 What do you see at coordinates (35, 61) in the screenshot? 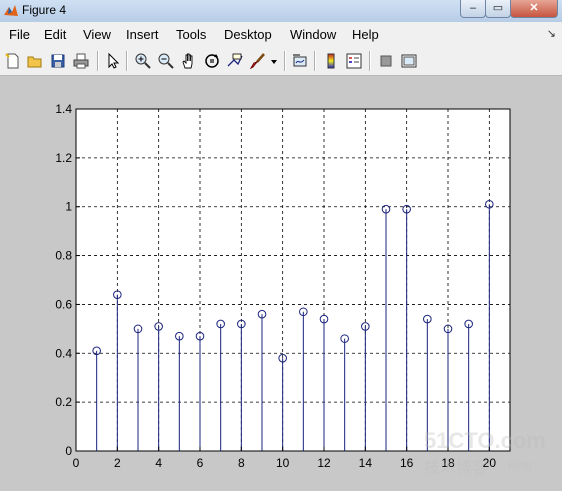
I see `open-file-icon` at bounding box center [35, 61].